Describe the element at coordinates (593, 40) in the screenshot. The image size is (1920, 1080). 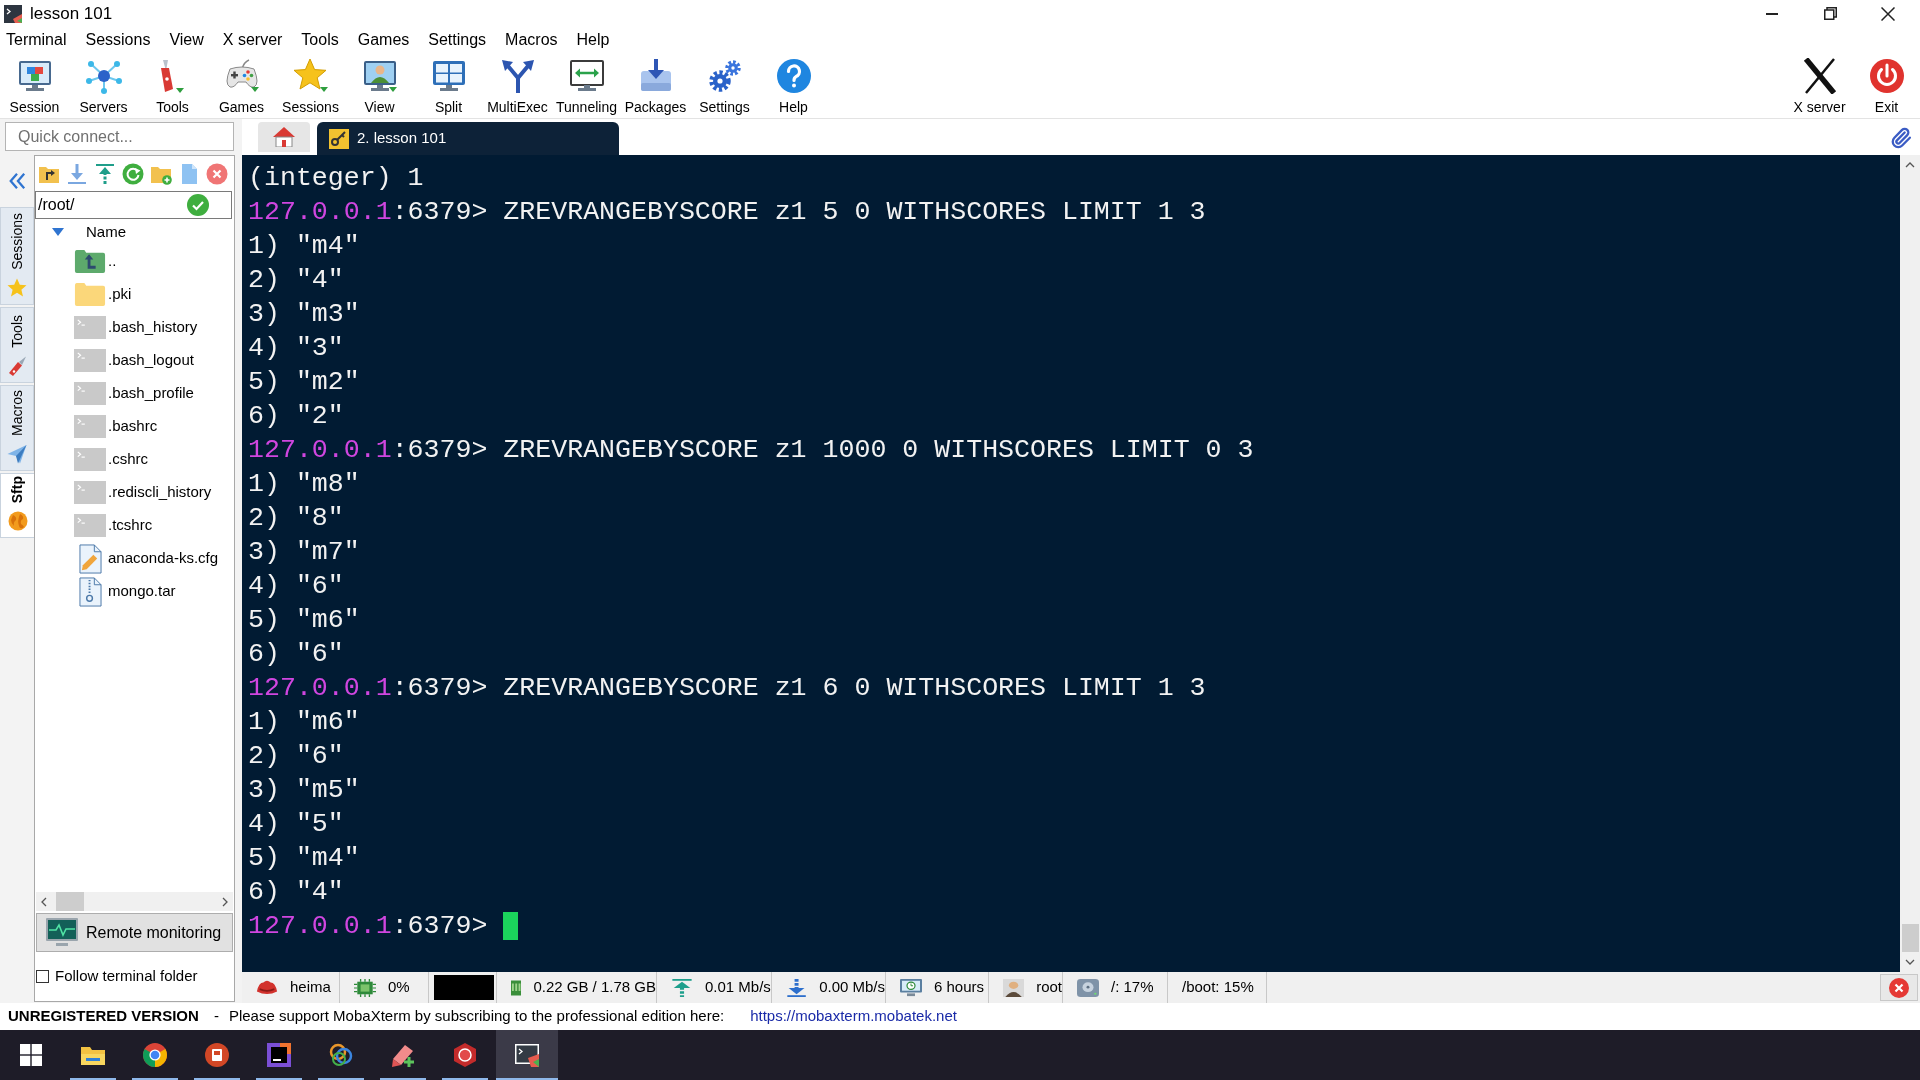
I see `menu-item: Help` at that location.